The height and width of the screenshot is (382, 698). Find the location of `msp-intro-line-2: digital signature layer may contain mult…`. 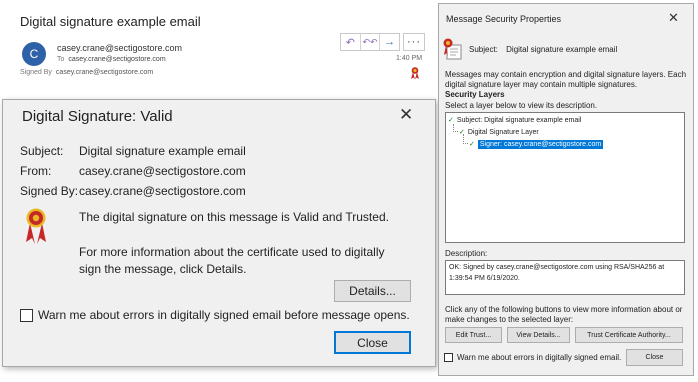

msp-intro-line-2: digital signature layer may contain mult… is located at coordinates (541, 84).